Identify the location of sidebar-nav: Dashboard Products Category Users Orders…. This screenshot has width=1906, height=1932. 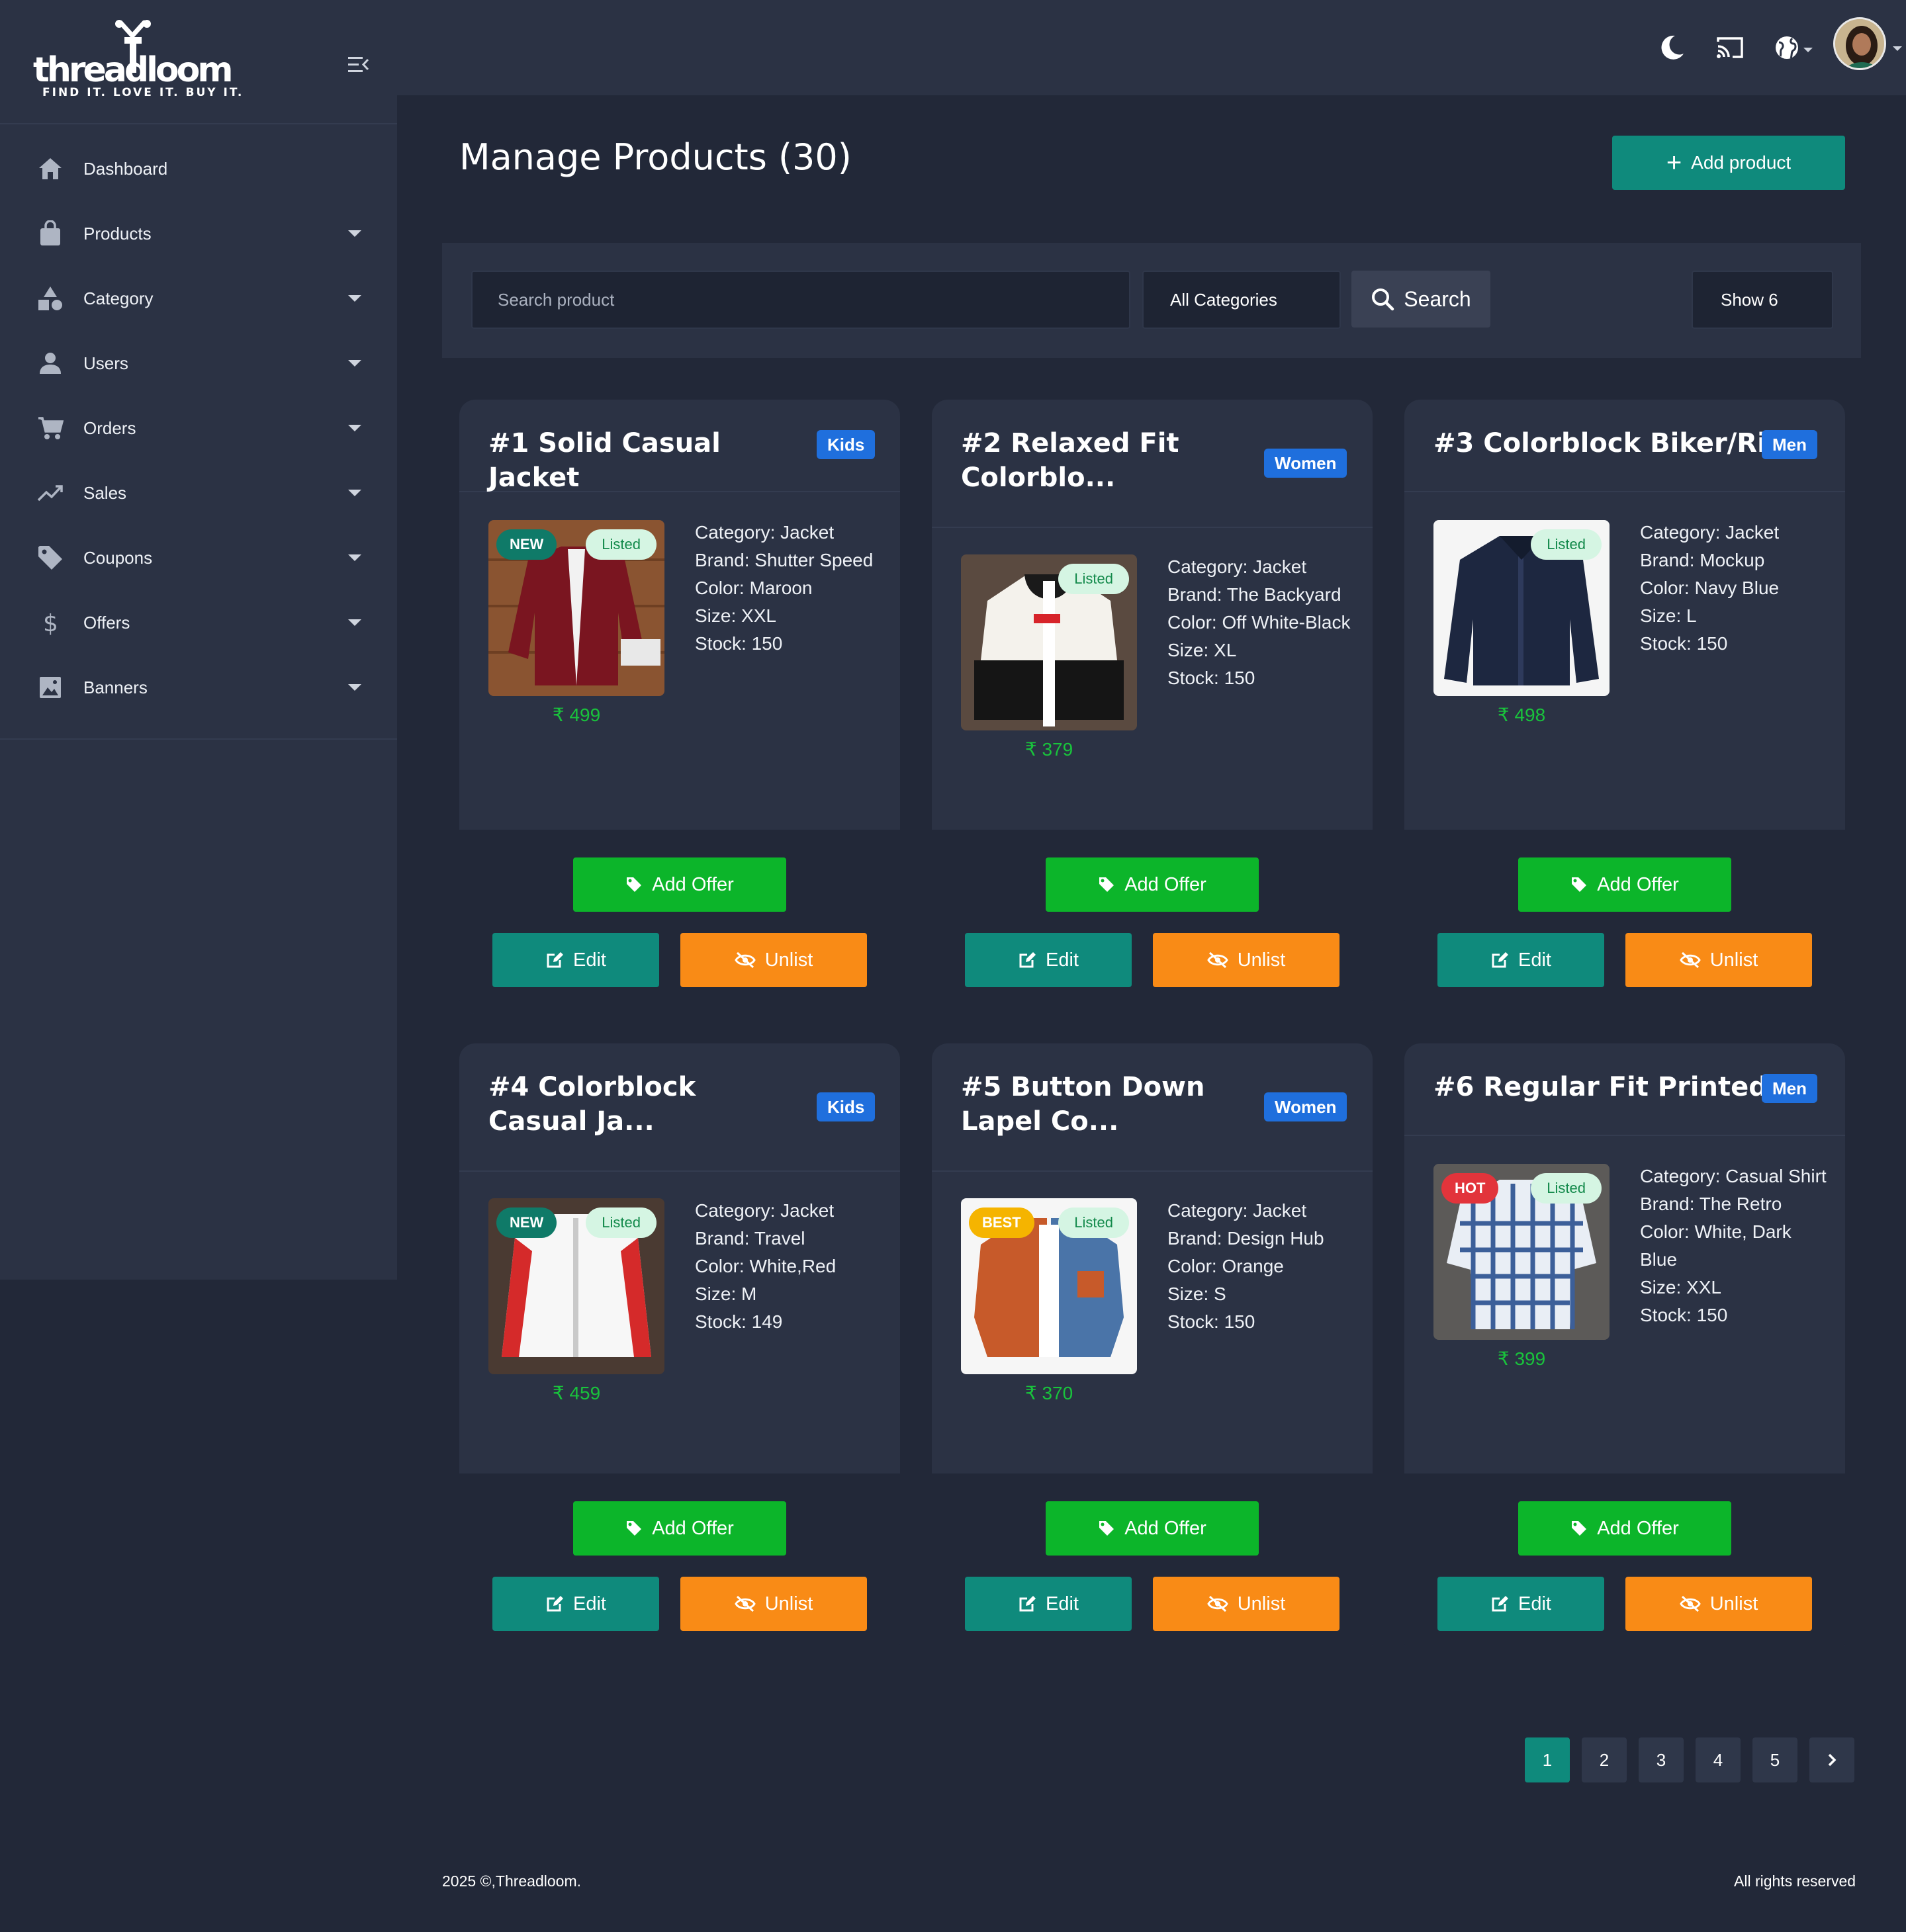
(198, 432).